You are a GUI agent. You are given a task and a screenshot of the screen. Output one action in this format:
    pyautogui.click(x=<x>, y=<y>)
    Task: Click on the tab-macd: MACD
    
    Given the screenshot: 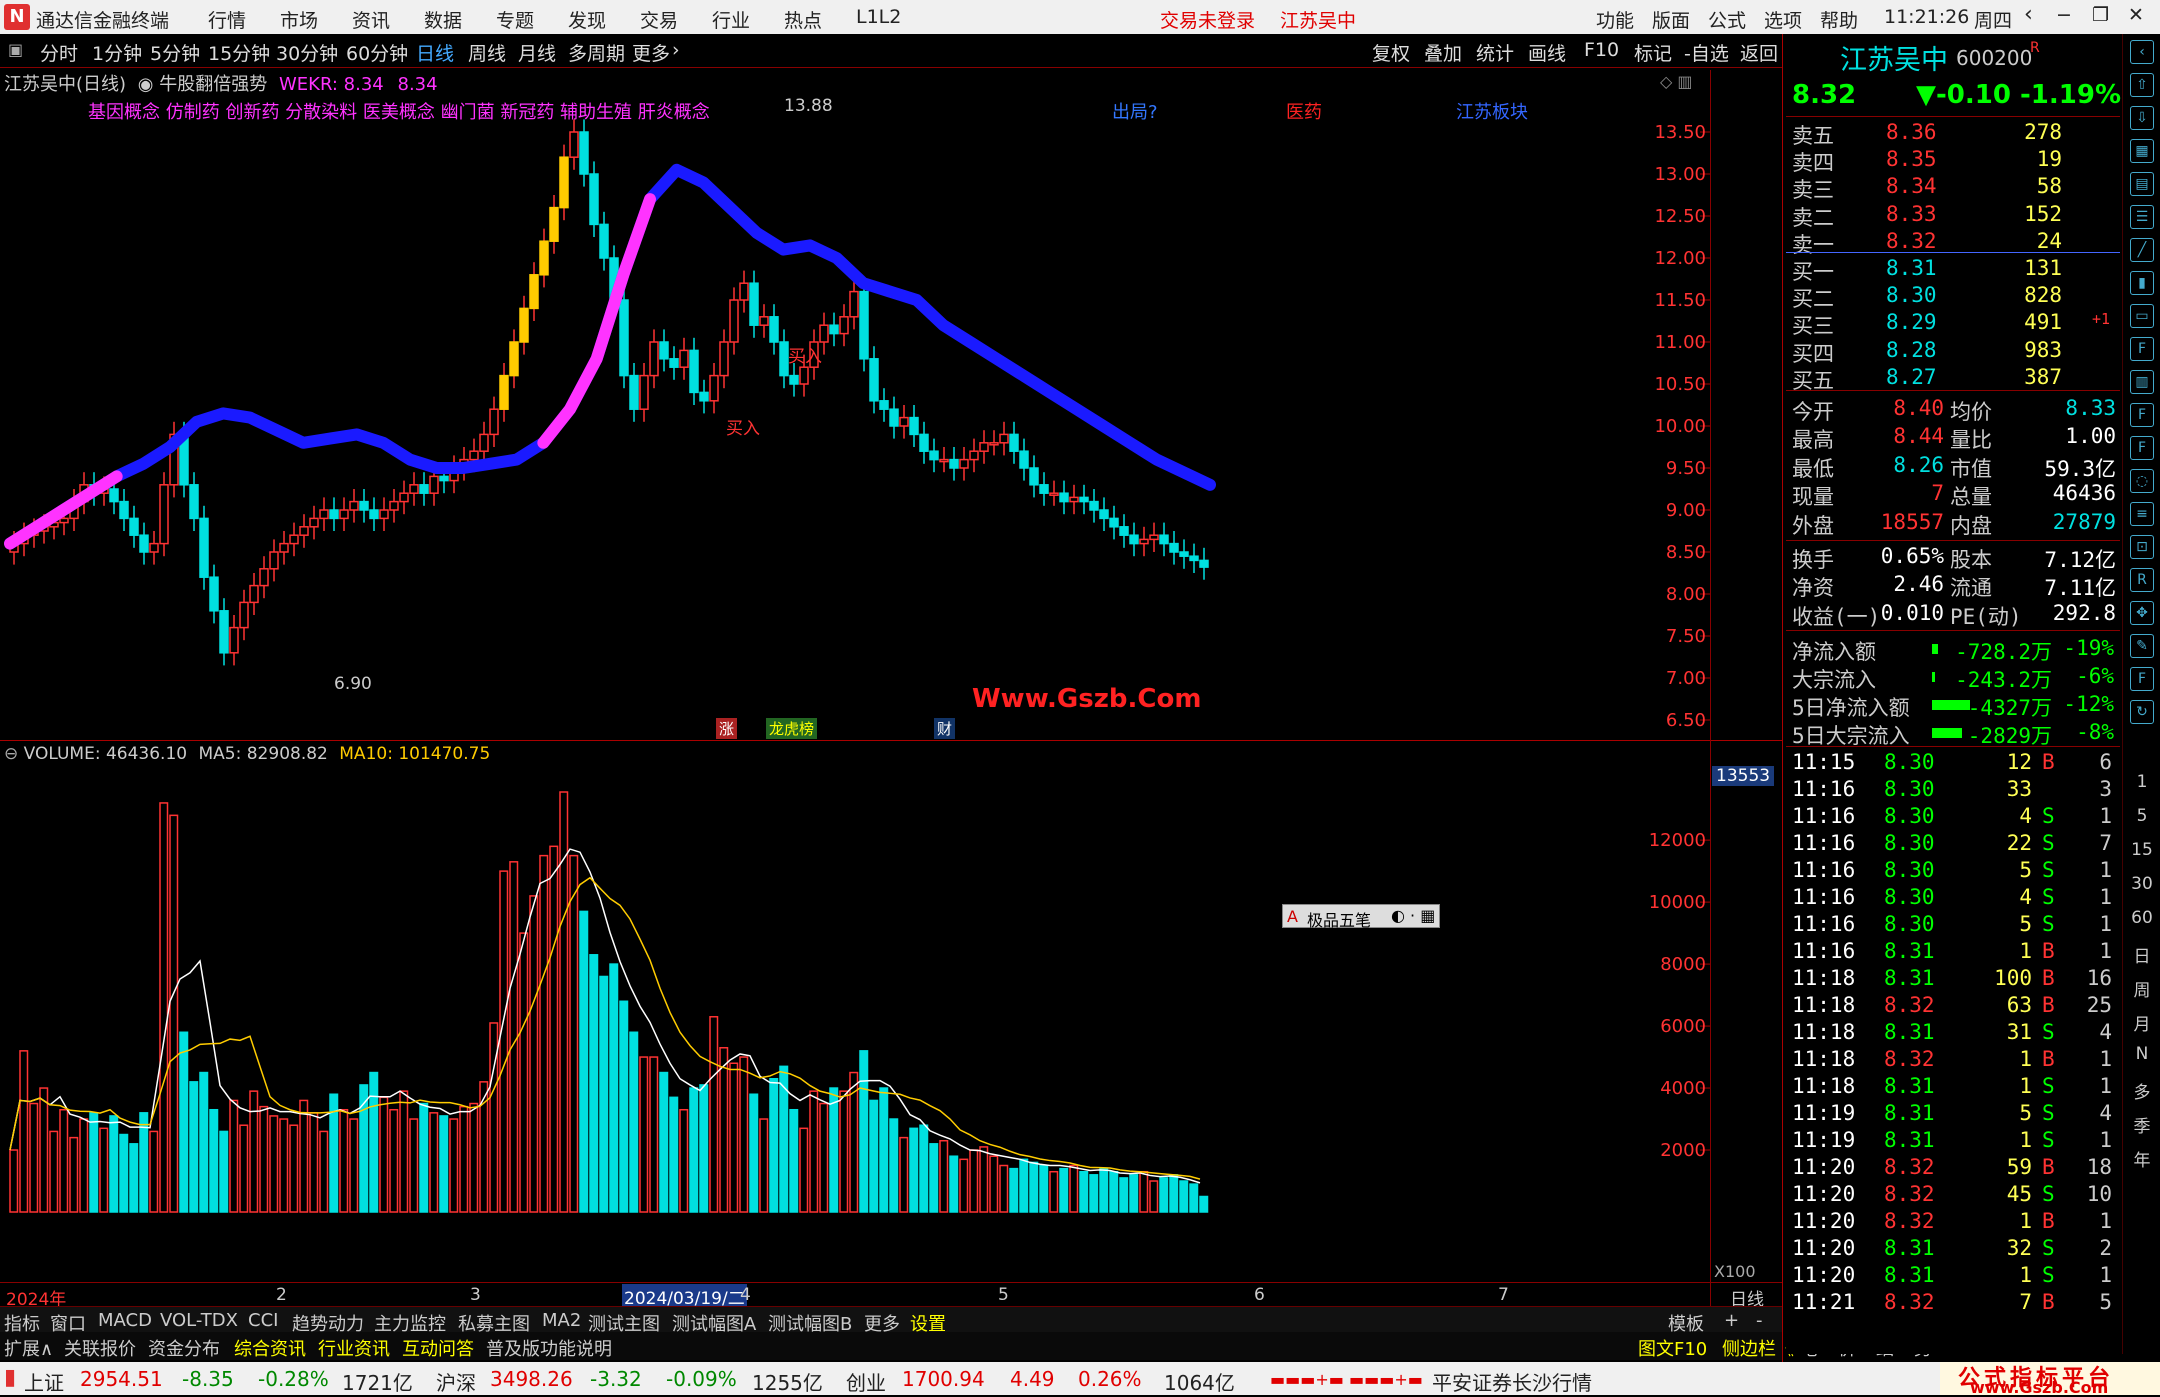 What is the action you would take?
    pyautogui.click(x=125, y=1320)
    